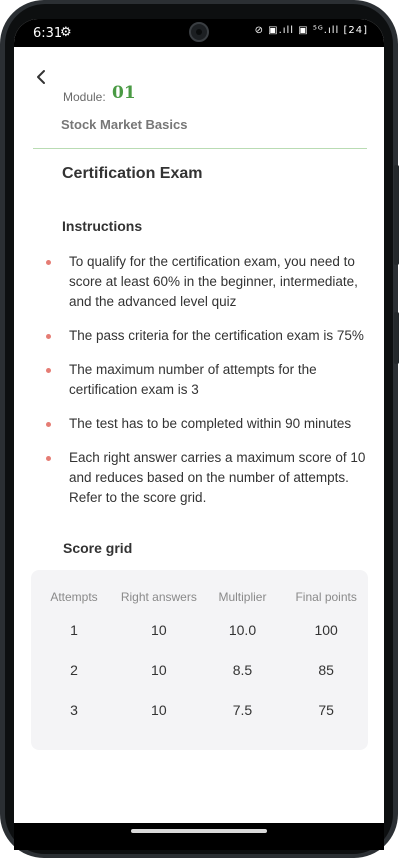  I want to click on home-indicator, so click(199, 831).